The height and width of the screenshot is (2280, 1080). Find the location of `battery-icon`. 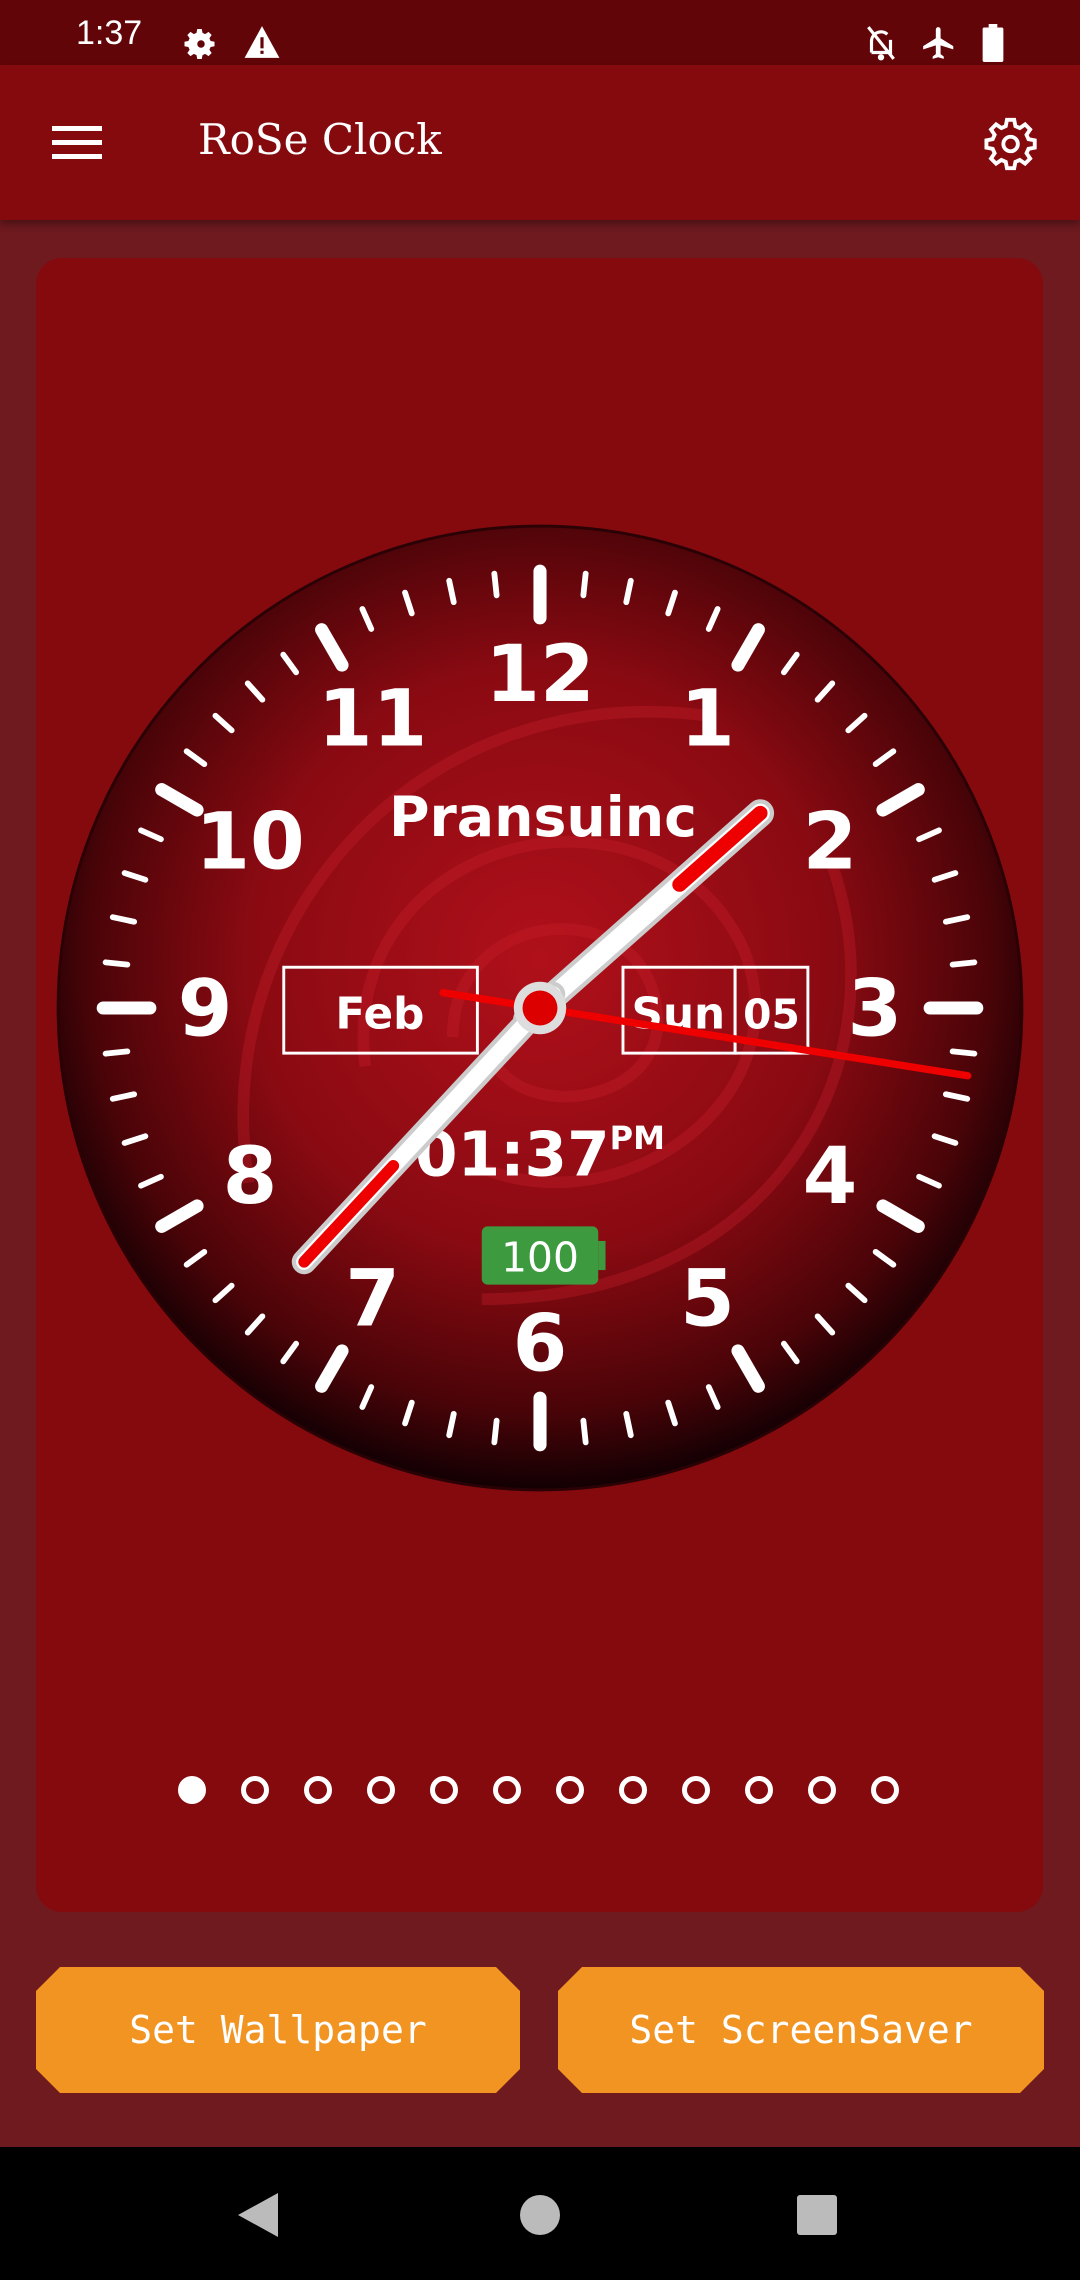

battery-icon is located at coordinates (993, 43).